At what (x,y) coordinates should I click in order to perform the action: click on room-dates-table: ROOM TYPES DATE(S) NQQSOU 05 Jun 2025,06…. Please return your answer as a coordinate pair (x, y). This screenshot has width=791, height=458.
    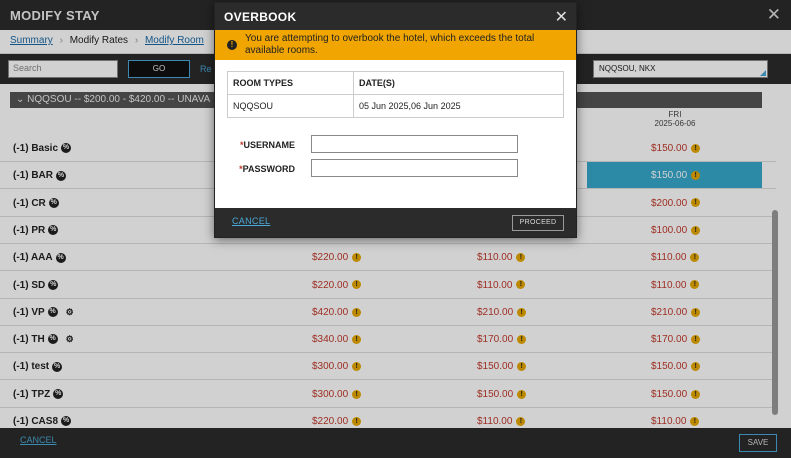
    Looking at the image, I should click on (395, 94).